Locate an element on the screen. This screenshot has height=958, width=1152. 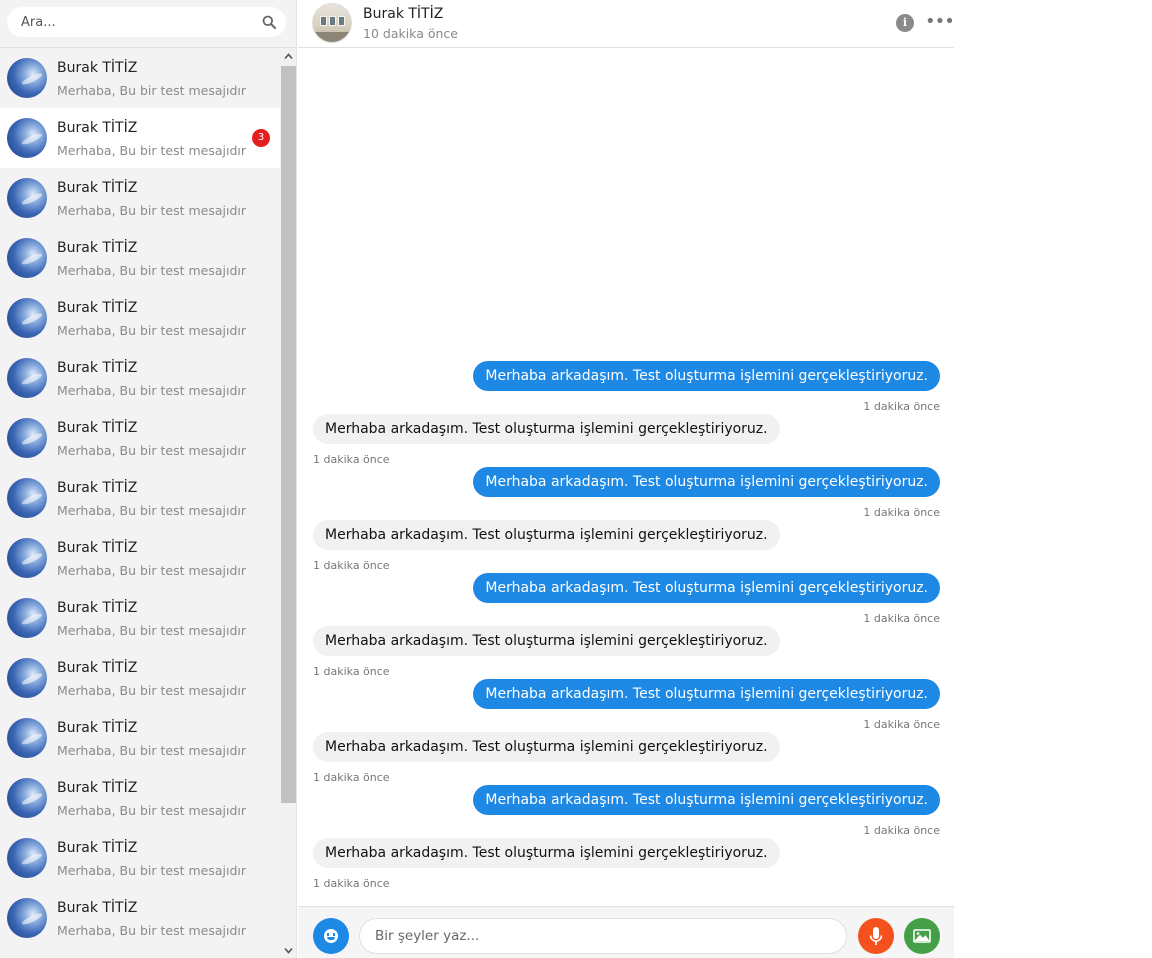
more-options-icon: ••• is located at coordinates (940, 22).